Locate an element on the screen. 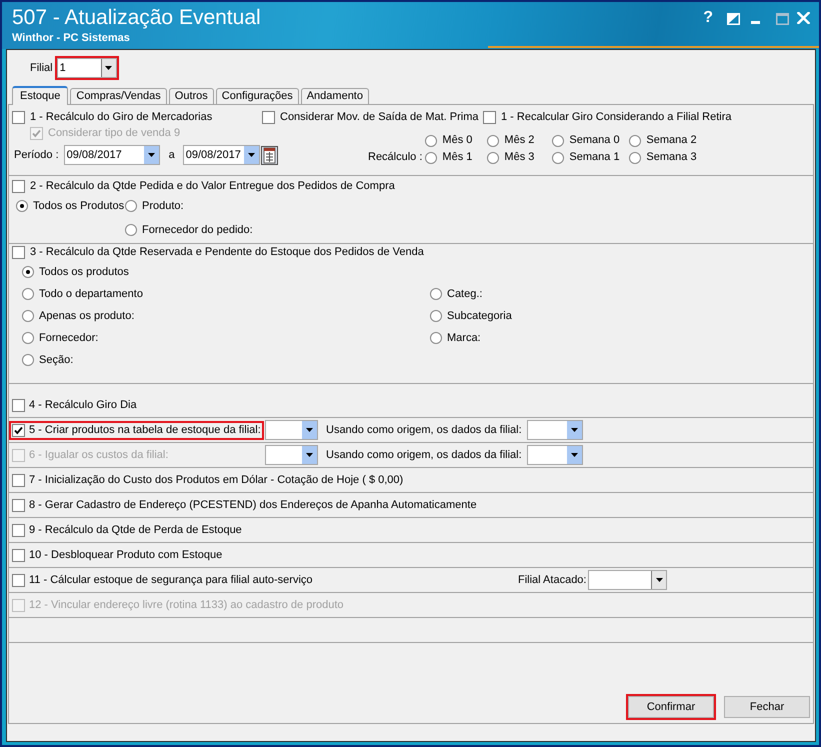  radio-label: Todos os produtos is located at coordinates (84, 272).